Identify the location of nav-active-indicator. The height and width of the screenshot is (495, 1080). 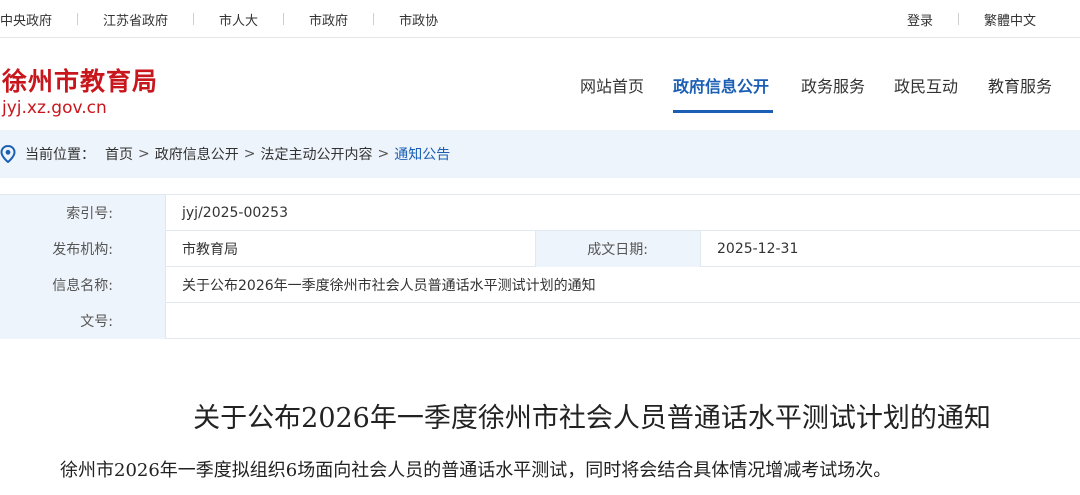
(723, 111).